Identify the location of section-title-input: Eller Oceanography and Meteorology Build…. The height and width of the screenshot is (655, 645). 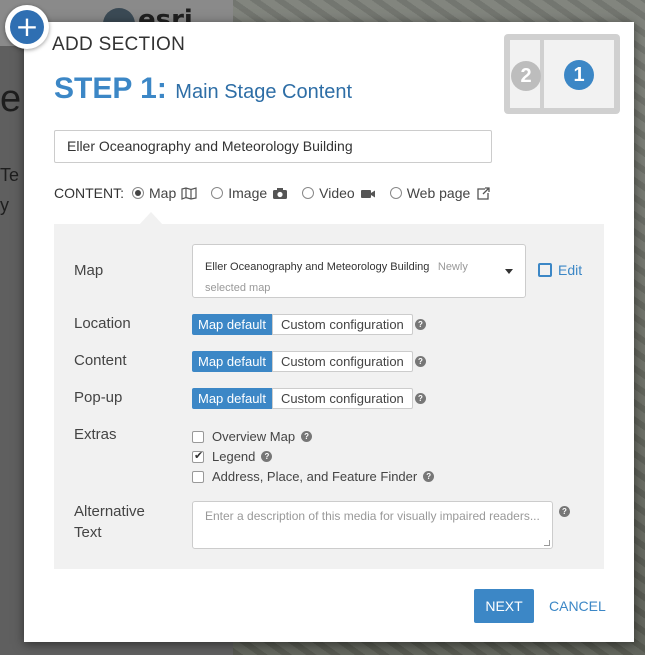
(273, 146).